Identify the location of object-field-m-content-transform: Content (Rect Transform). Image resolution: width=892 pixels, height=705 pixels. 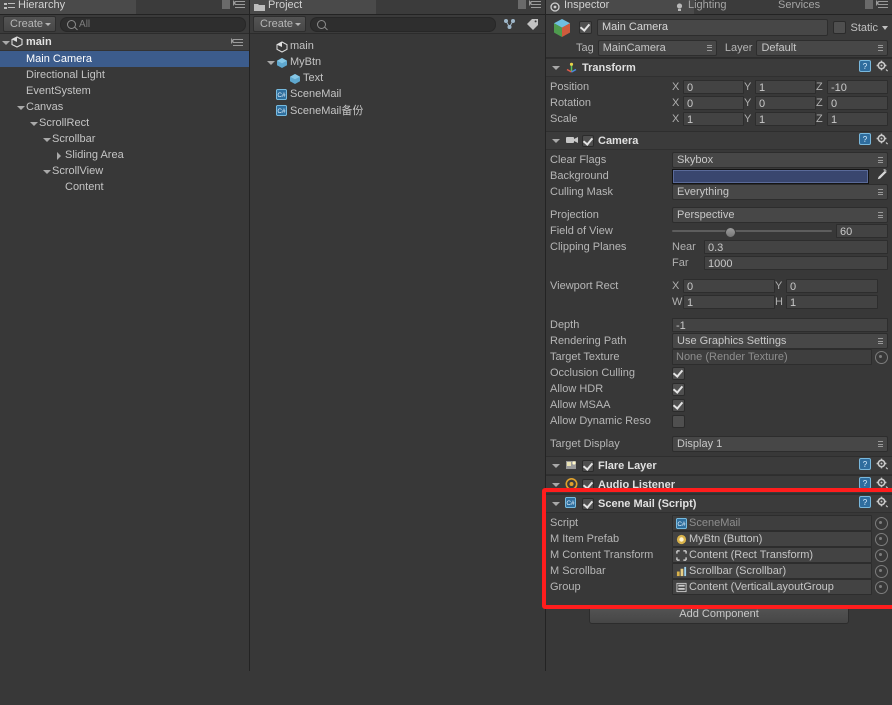
(772, 555).